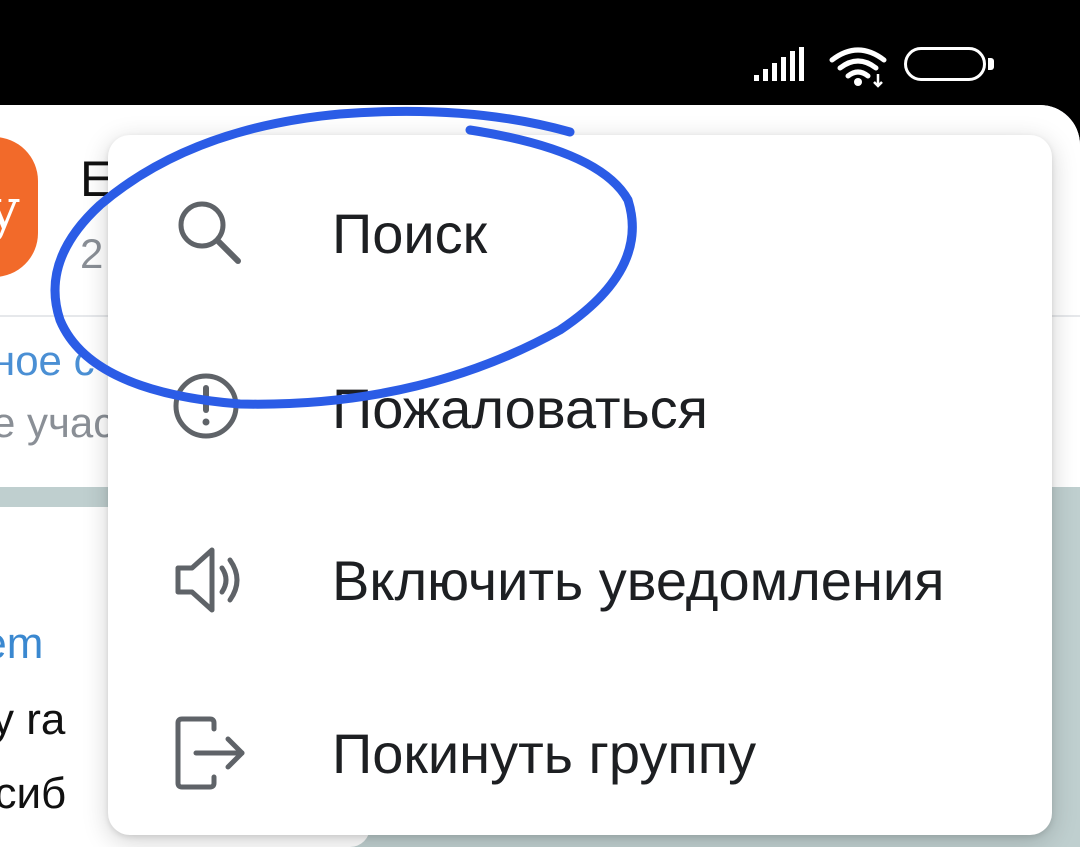  Describe the element at coordinates (540, 55) in the screenshot. I see `status-bar: 43` at that location.